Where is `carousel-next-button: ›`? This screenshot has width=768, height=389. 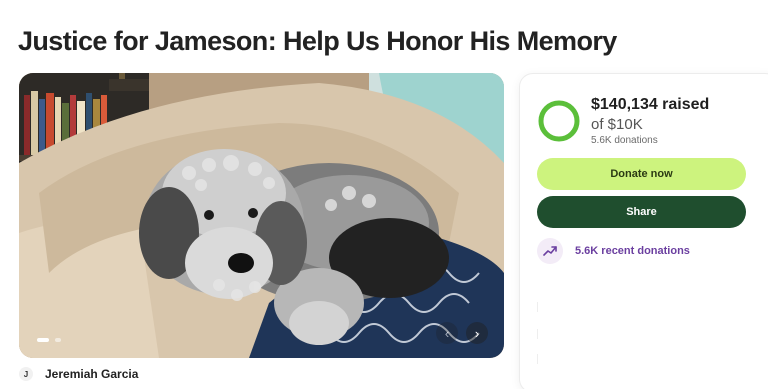 carousel-next-button: › is located at coordinates (477, 333).